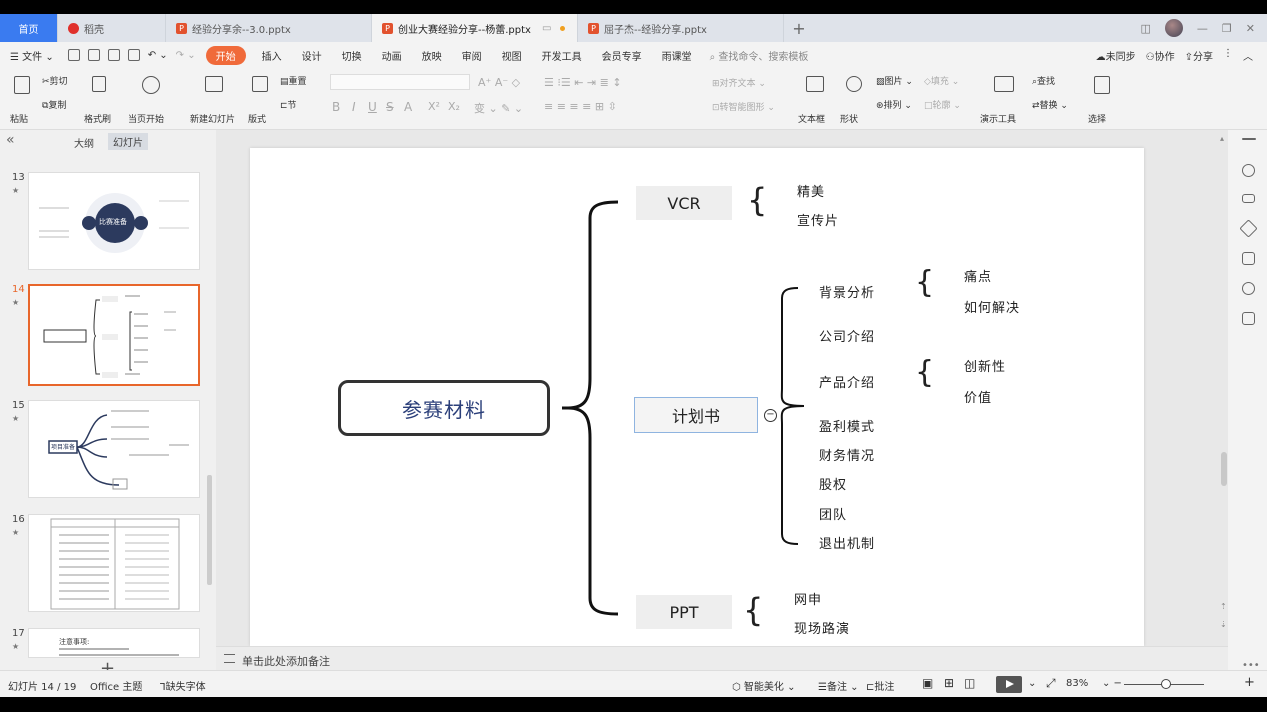  Describe the element at coordinates (1146, 28) in the screenshot. I see `layout-icon: ◫` at that location.